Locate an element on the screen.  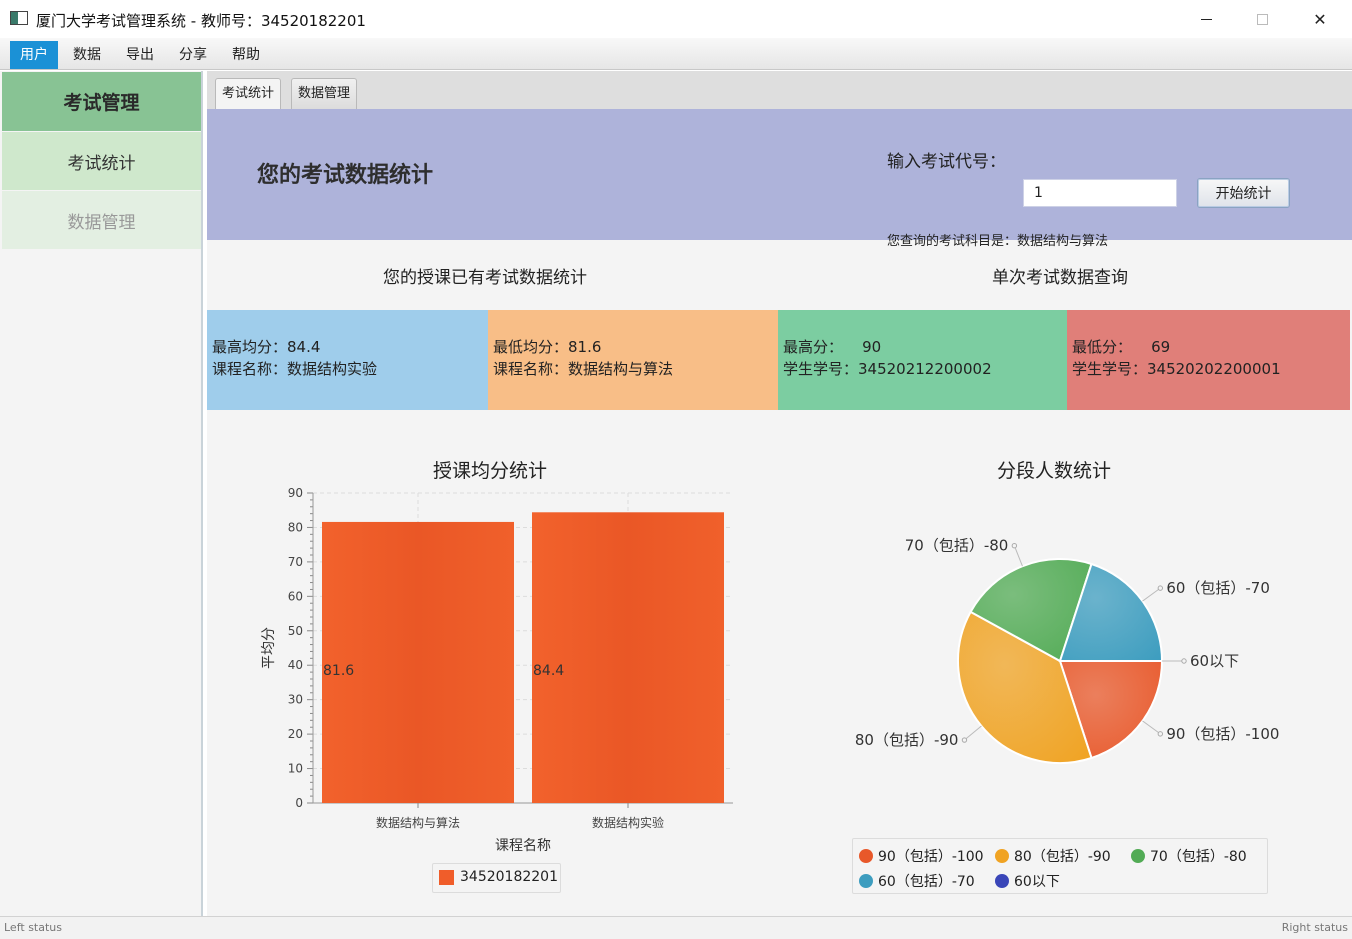
highest-avg-card: 最高均分：84.4 课程名称：数据结构实验 is located at coordinates (347, 360).